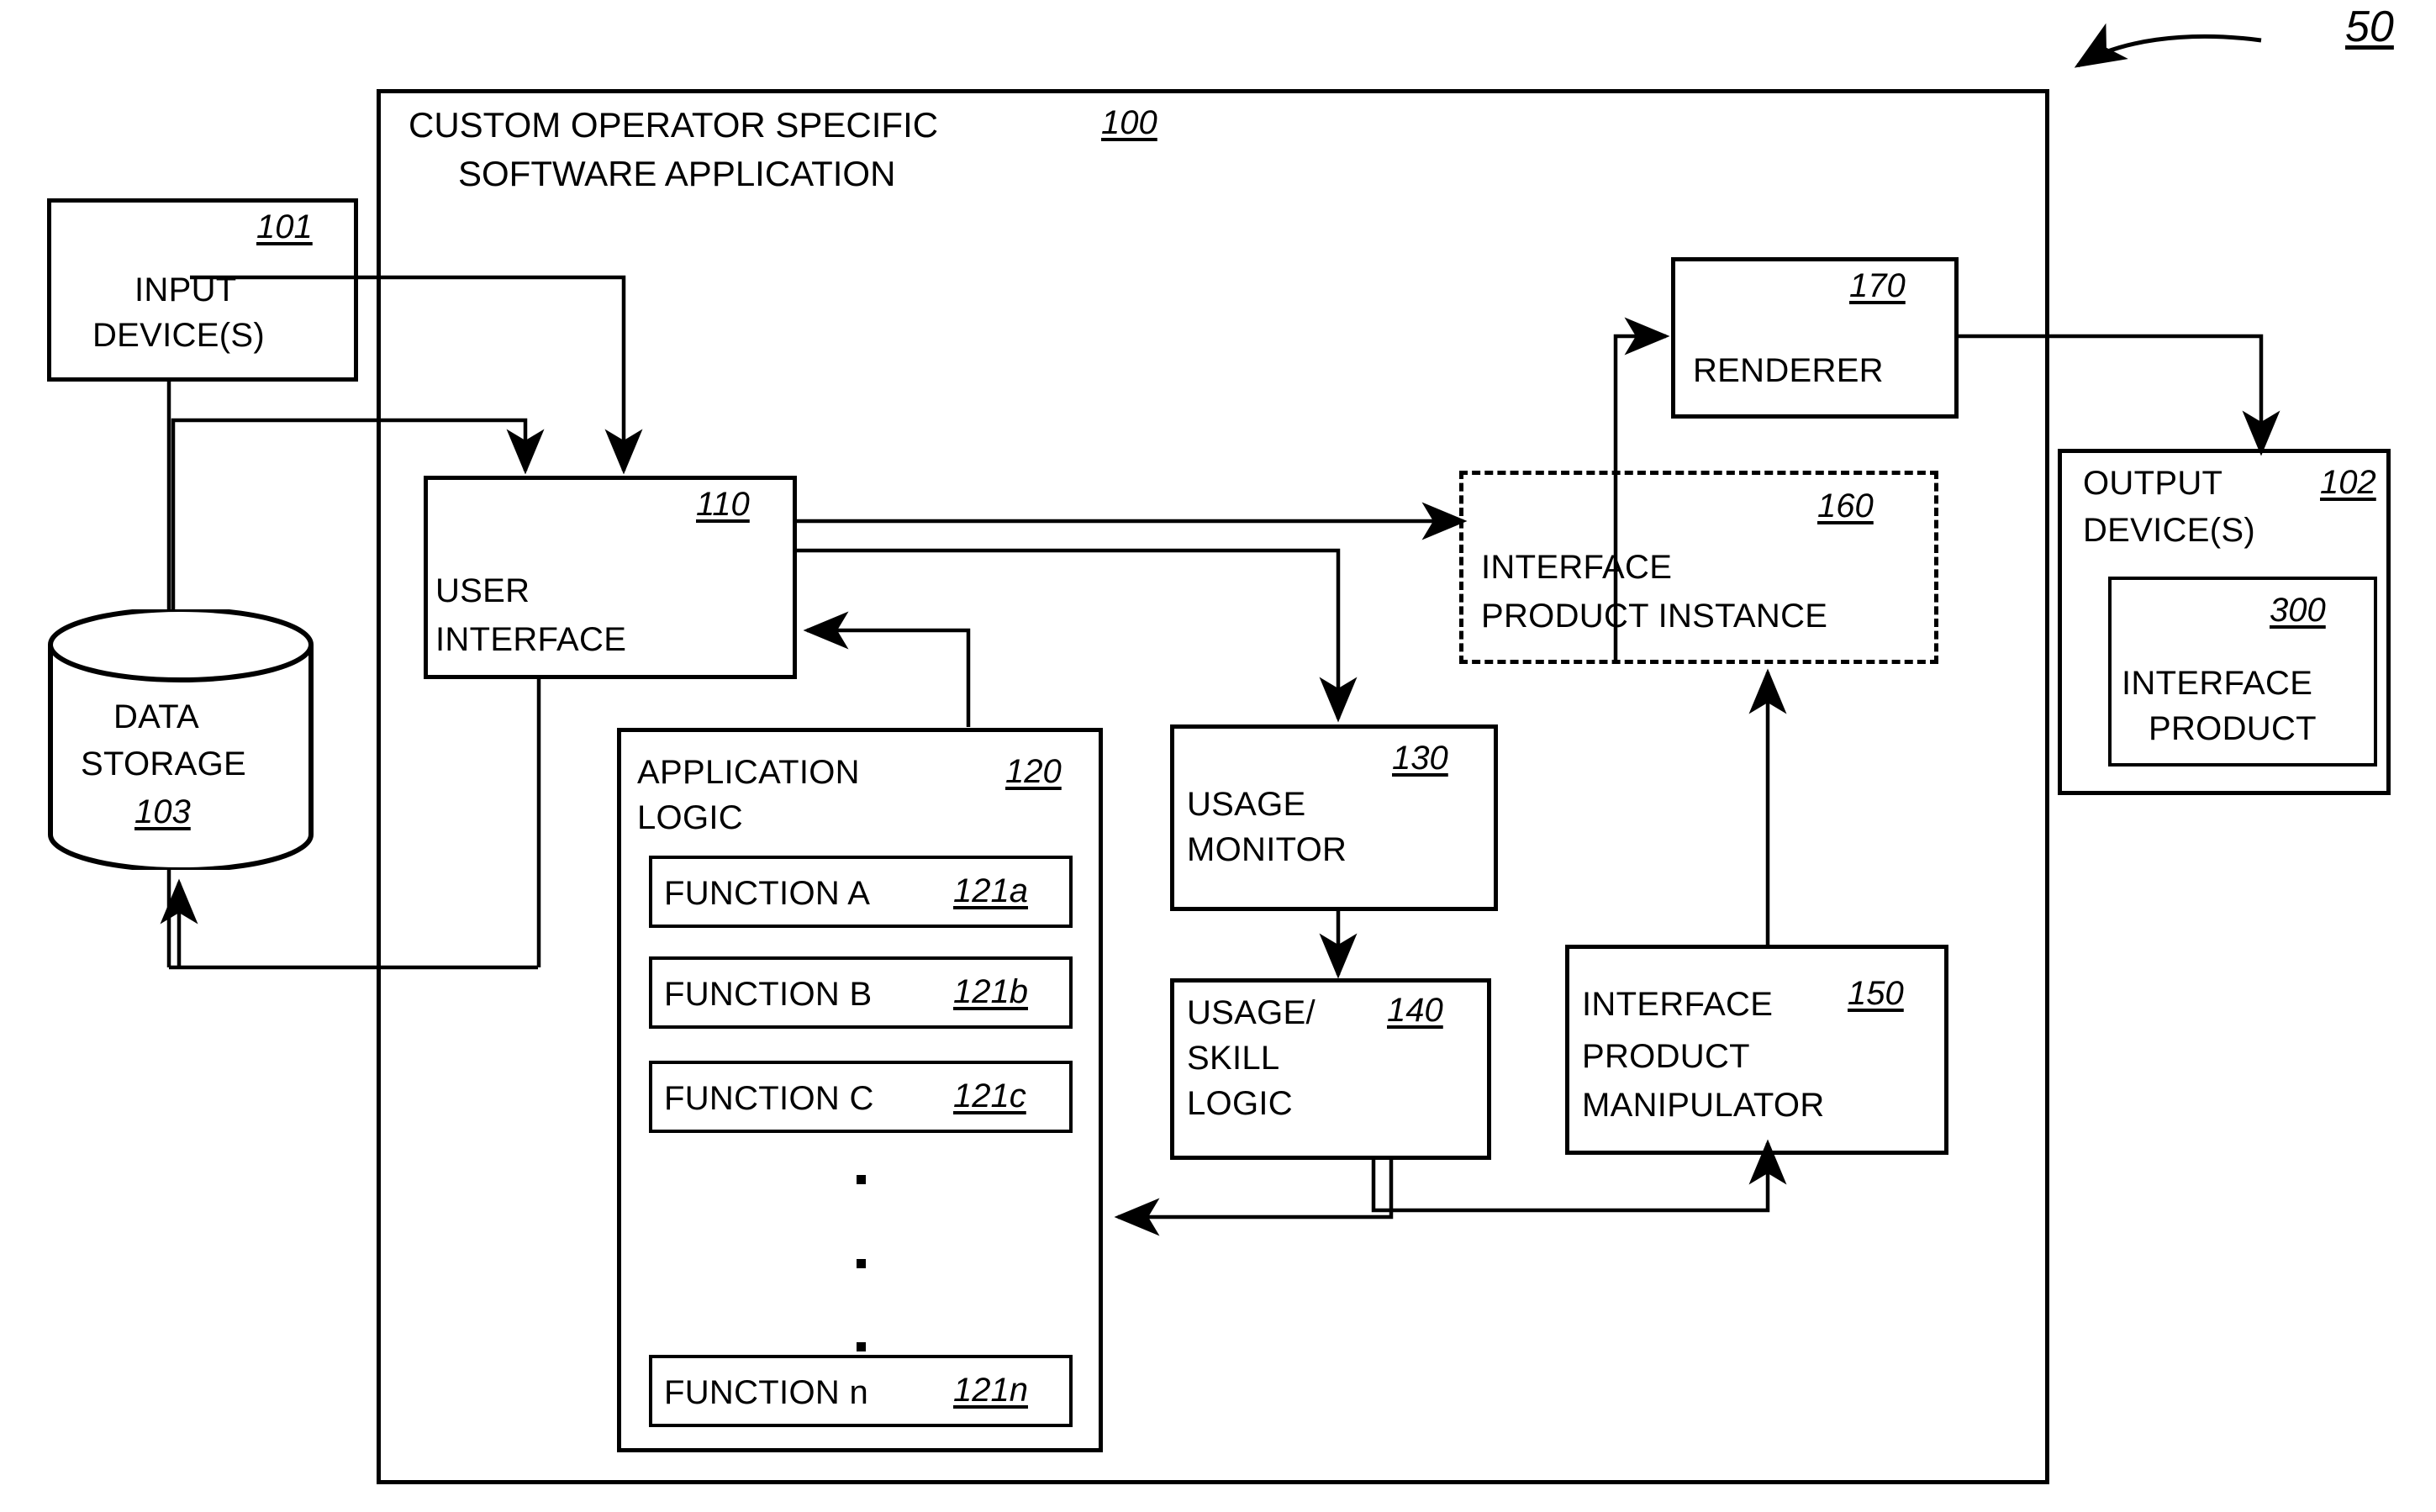 This screenshot has height=1512, width=2436. Describe the element at coordinates (990, 991) in the screenshot. I see `function-b-ref-121b: 121b` at that location.